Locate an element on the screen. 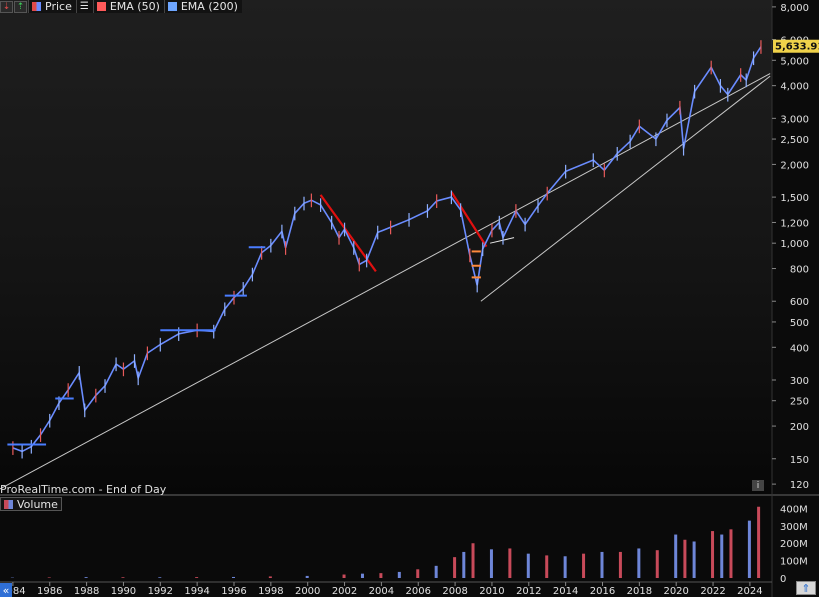 Image resolution: width=819 pixels, height=597 pixels. y-tick-label: 300 is located at coordinates (799, 381).